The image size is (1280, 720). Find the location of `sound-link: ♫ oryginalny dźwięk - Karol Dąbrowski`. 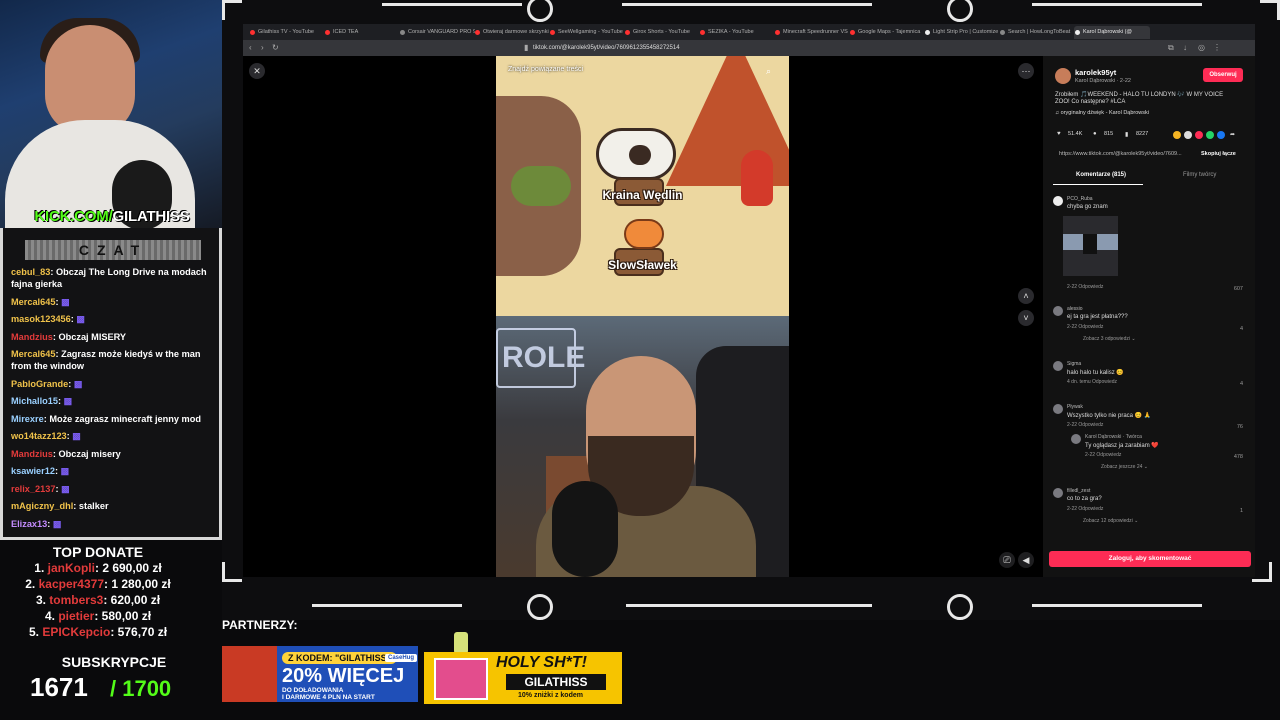

sound-link: ♫ oryginalny dźwięk - Karol Dąbrowski is located at coordinates (1102, 113).